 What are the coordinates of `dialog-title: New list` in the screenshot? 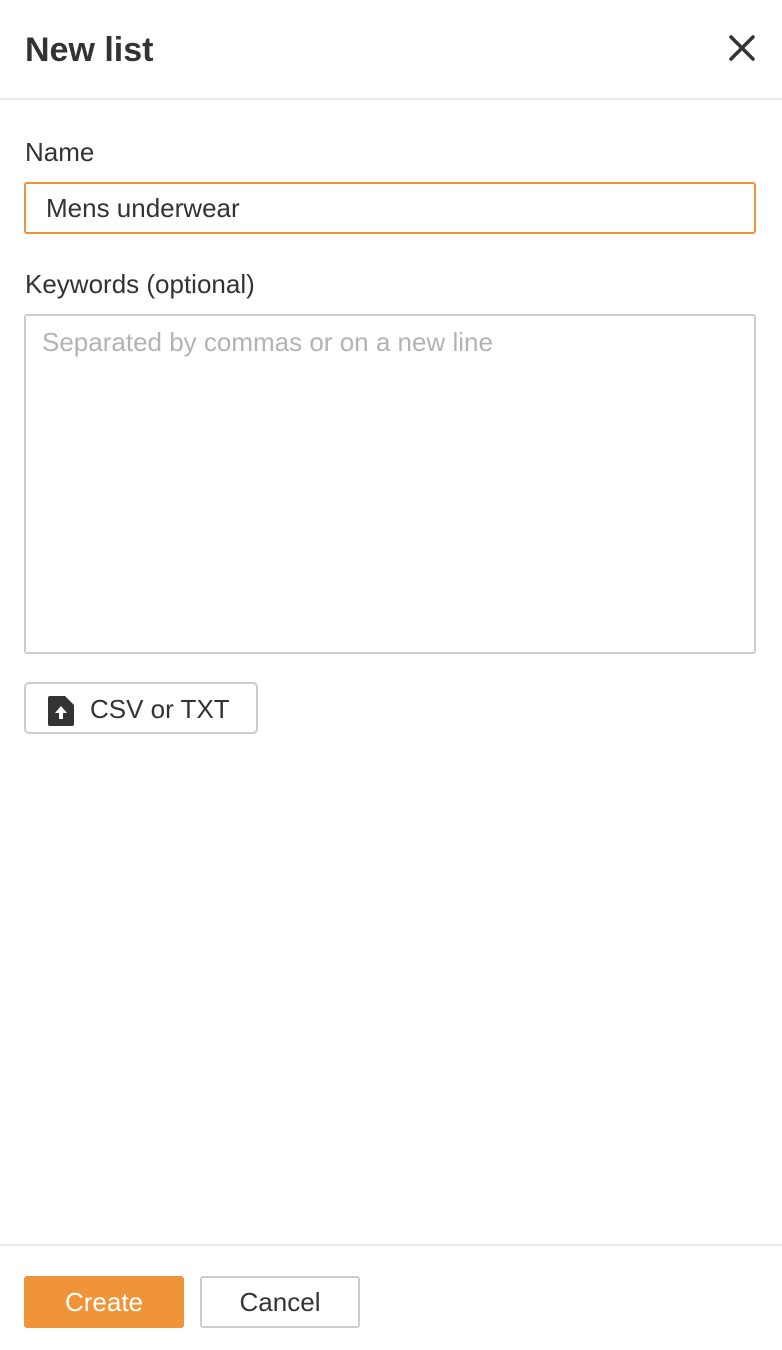 It's located at (89, 50).